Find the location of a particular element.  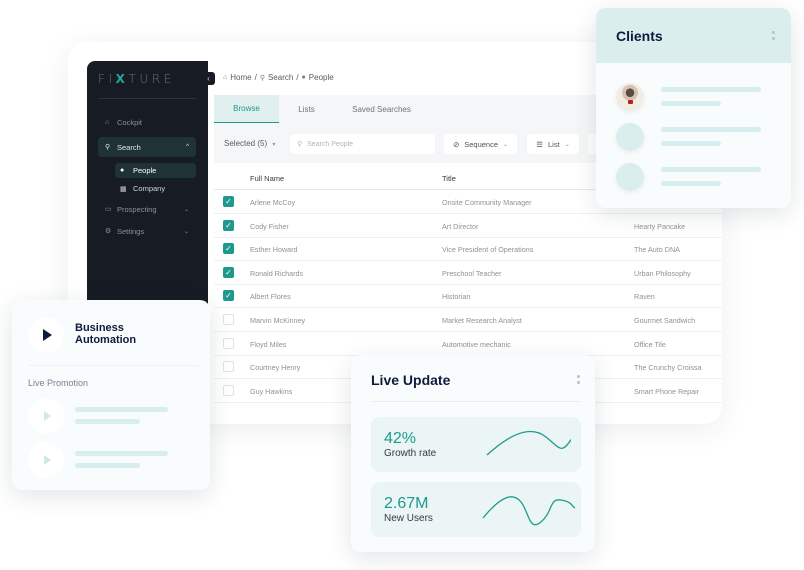

cell-company: Raven is located at coordinates (644, 297).